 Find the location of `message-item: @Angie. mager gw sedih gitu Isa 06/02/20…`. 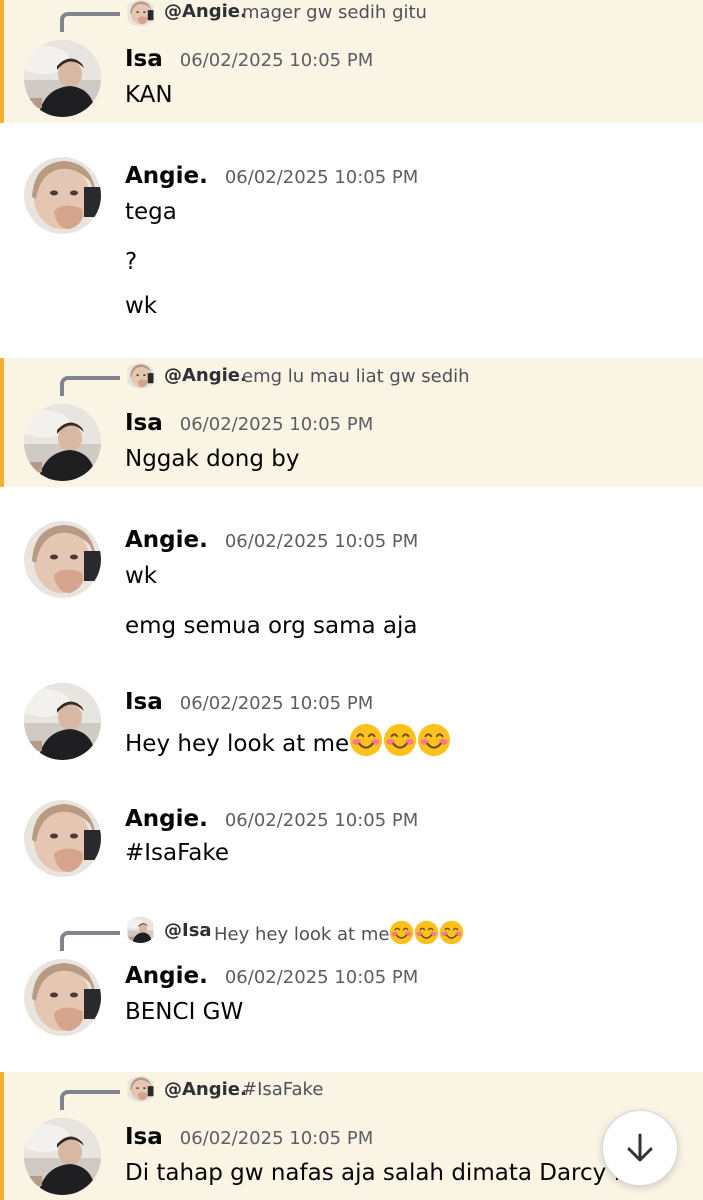

message-item: @Angie. mager gw sedih gitu Isa 06/02/20… is located at coordinates (351, 61).